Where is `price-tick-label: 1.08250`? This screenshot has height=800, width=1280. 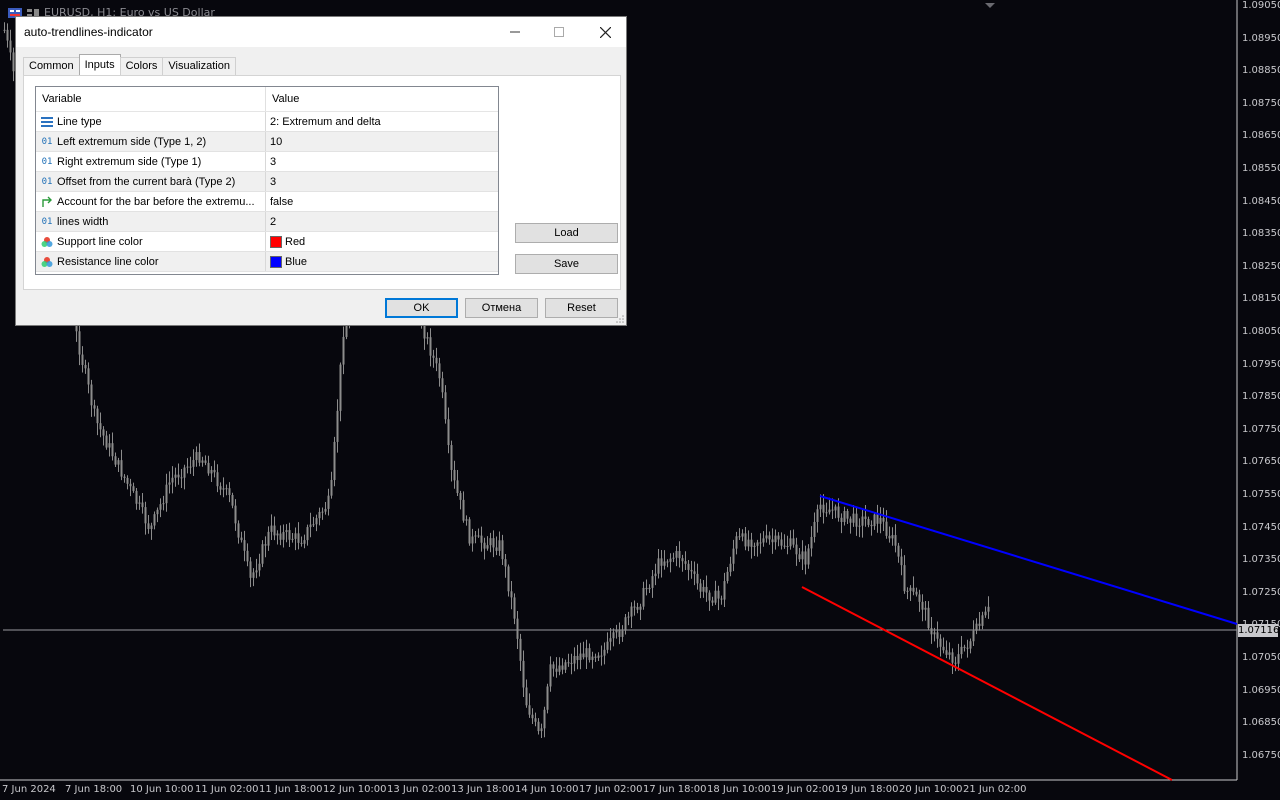
price-tick-label: 1.08250 is located at coordinates (1261, 266).